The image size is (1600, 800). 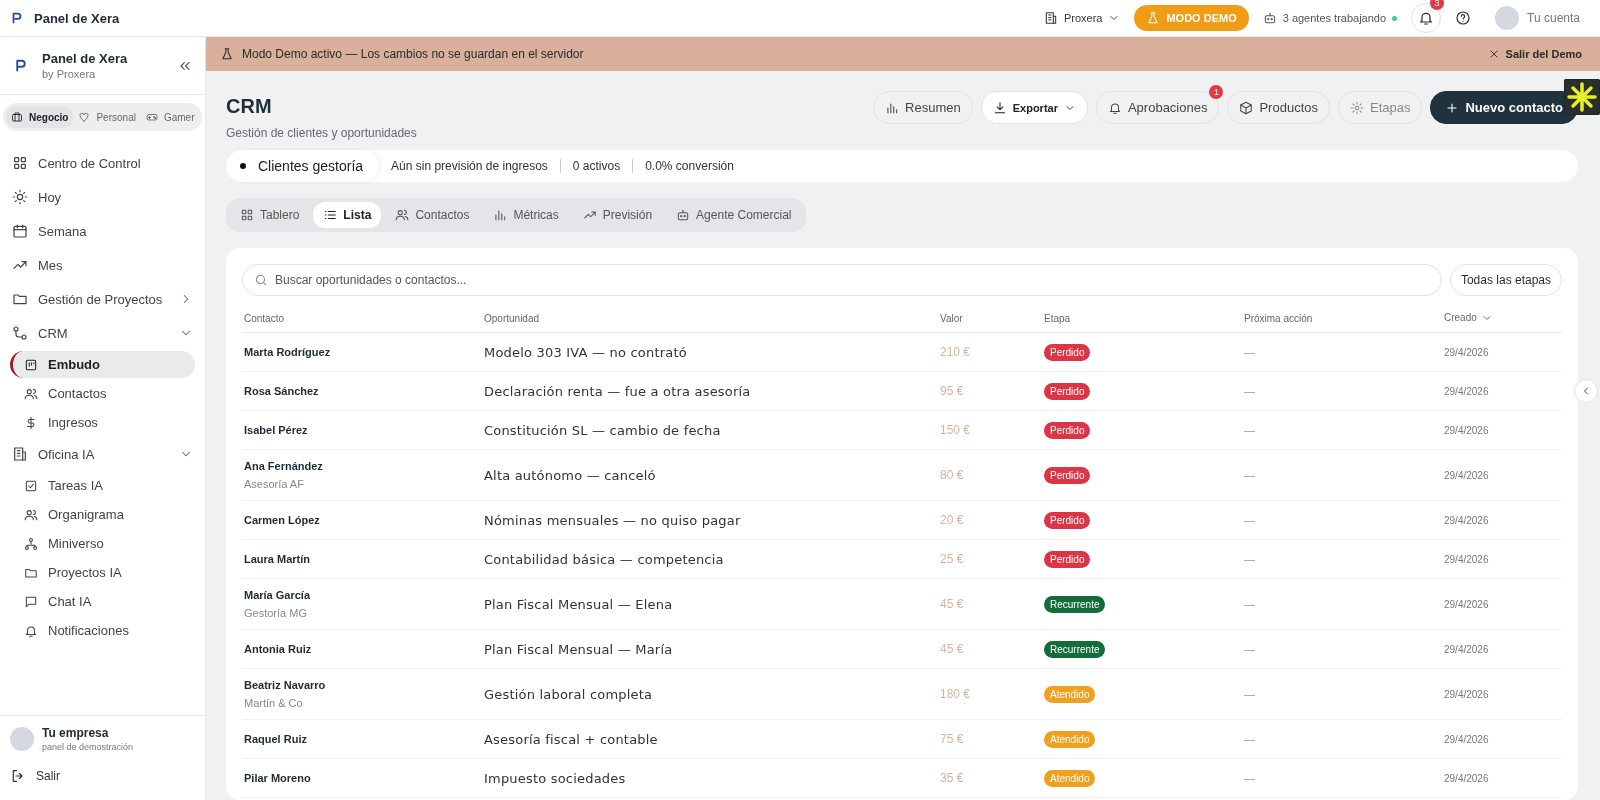 I want to click on logo-icon, so click(x=17, y=18).